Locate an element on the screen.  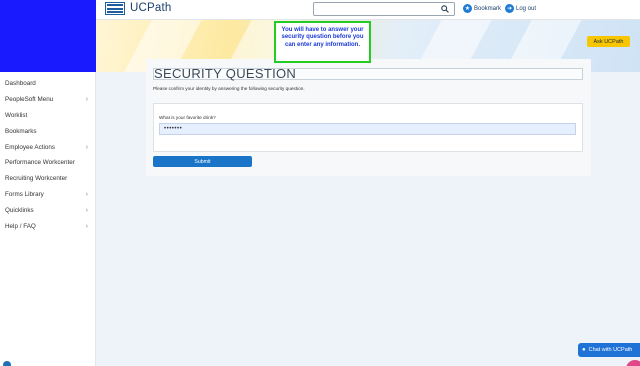
page-title: SECURITY QUESTION is located at coordinates (368, 73).